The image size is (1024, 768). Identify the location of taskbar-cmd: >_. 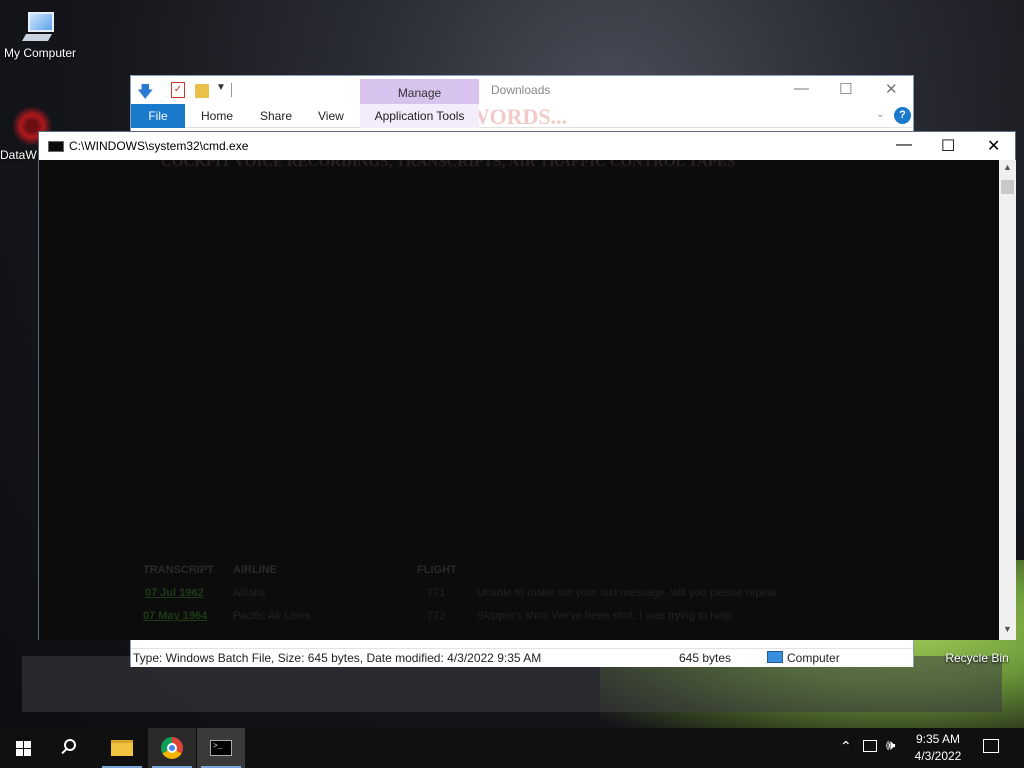
(221, 748).